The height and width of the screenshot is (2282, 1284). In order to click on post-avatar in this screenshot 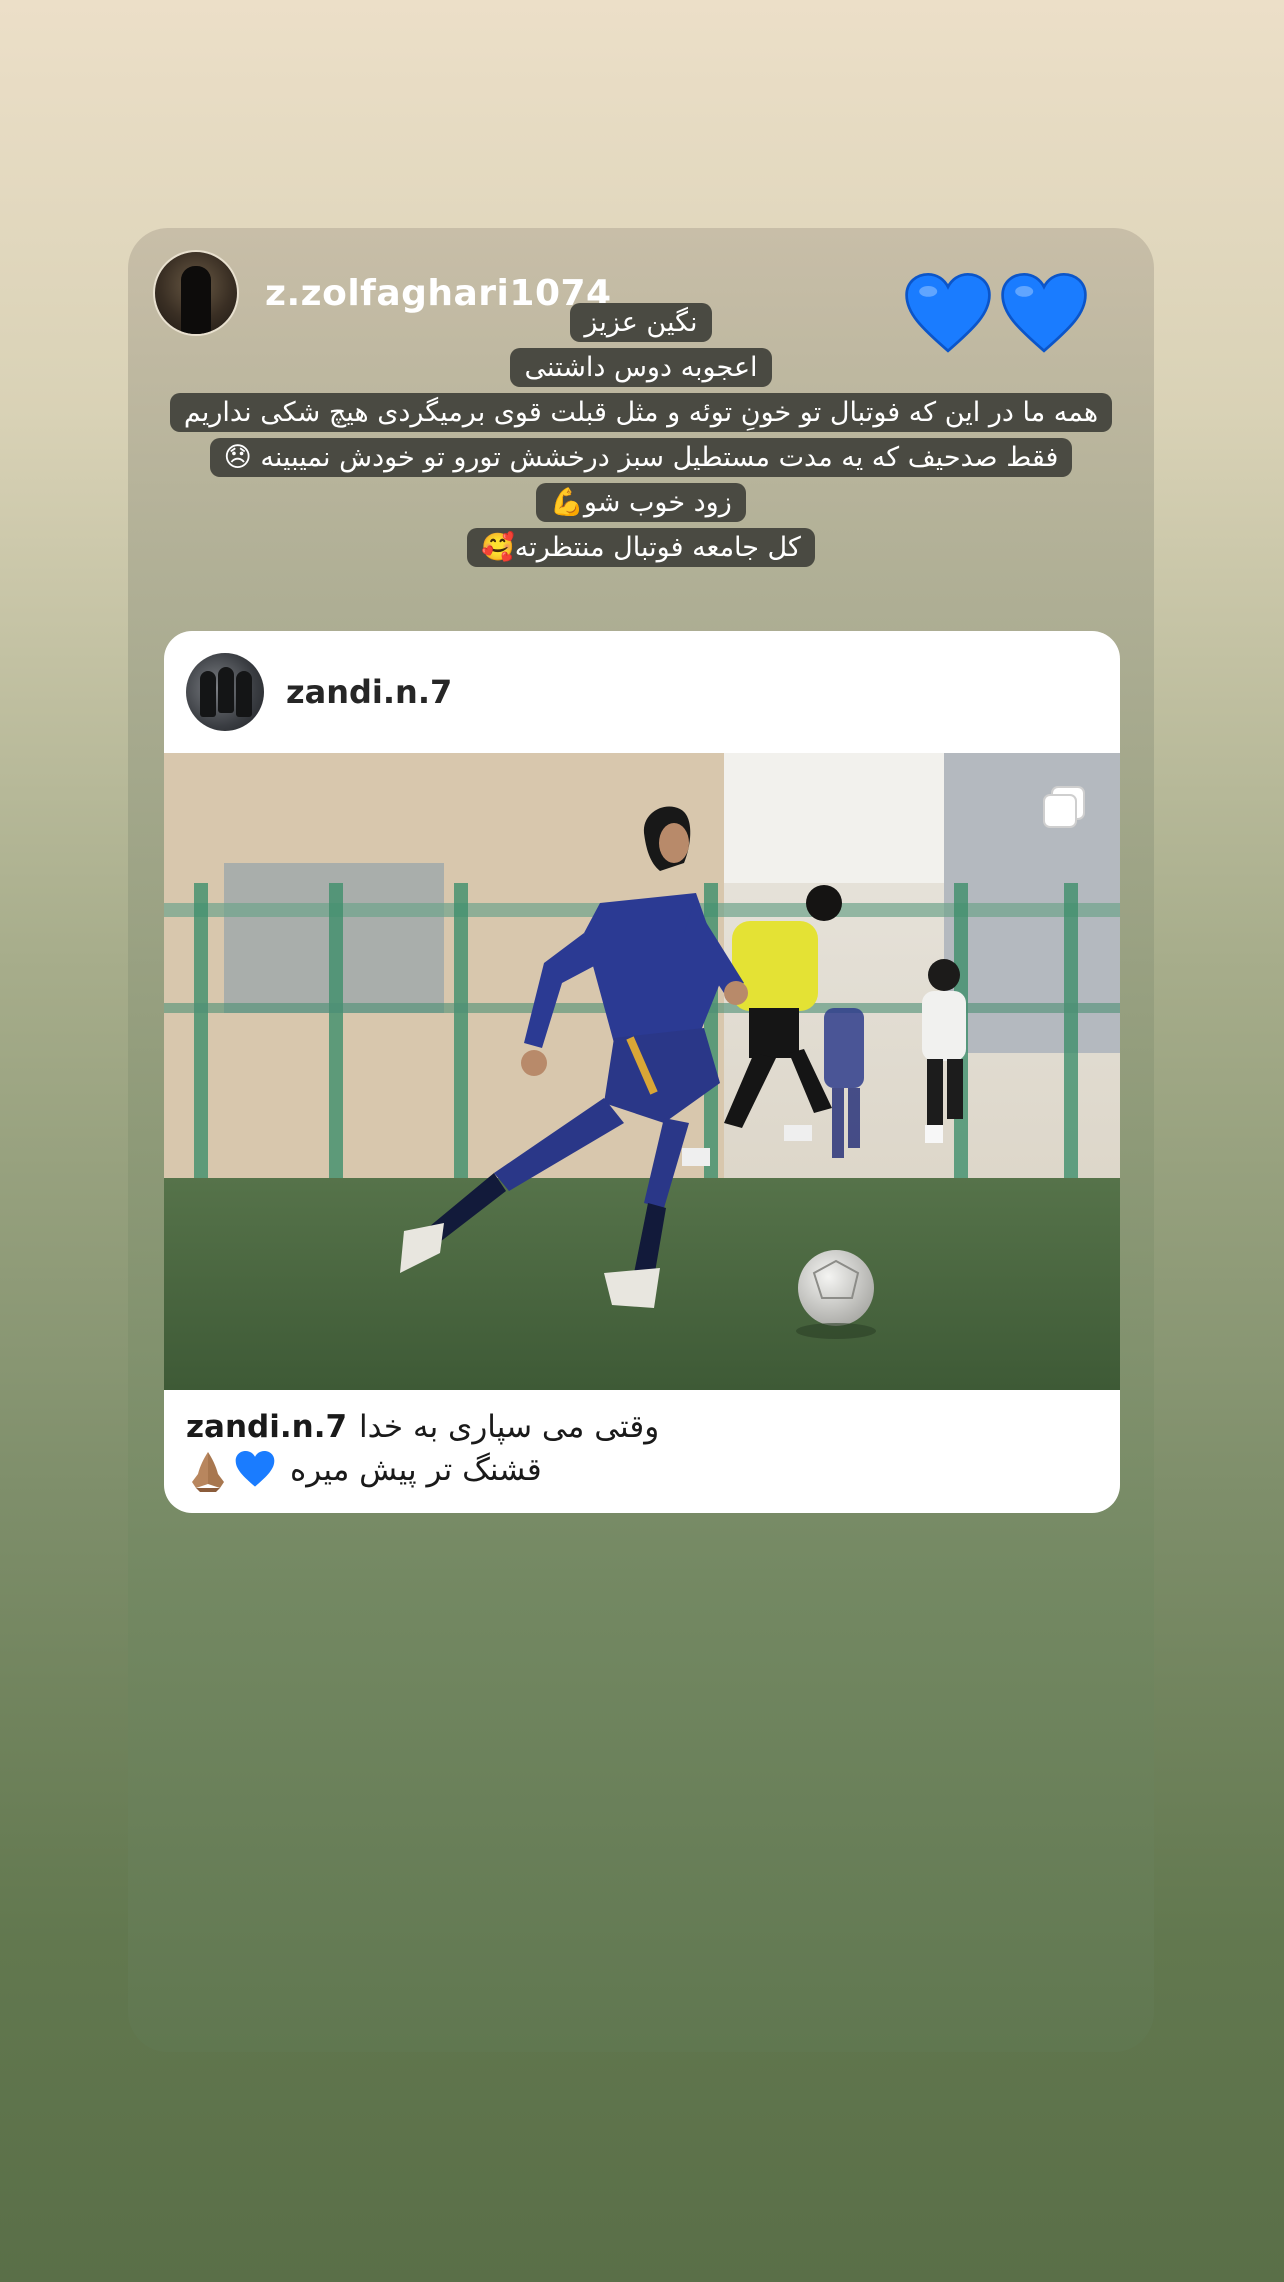, I will do `click(225, 692)`.